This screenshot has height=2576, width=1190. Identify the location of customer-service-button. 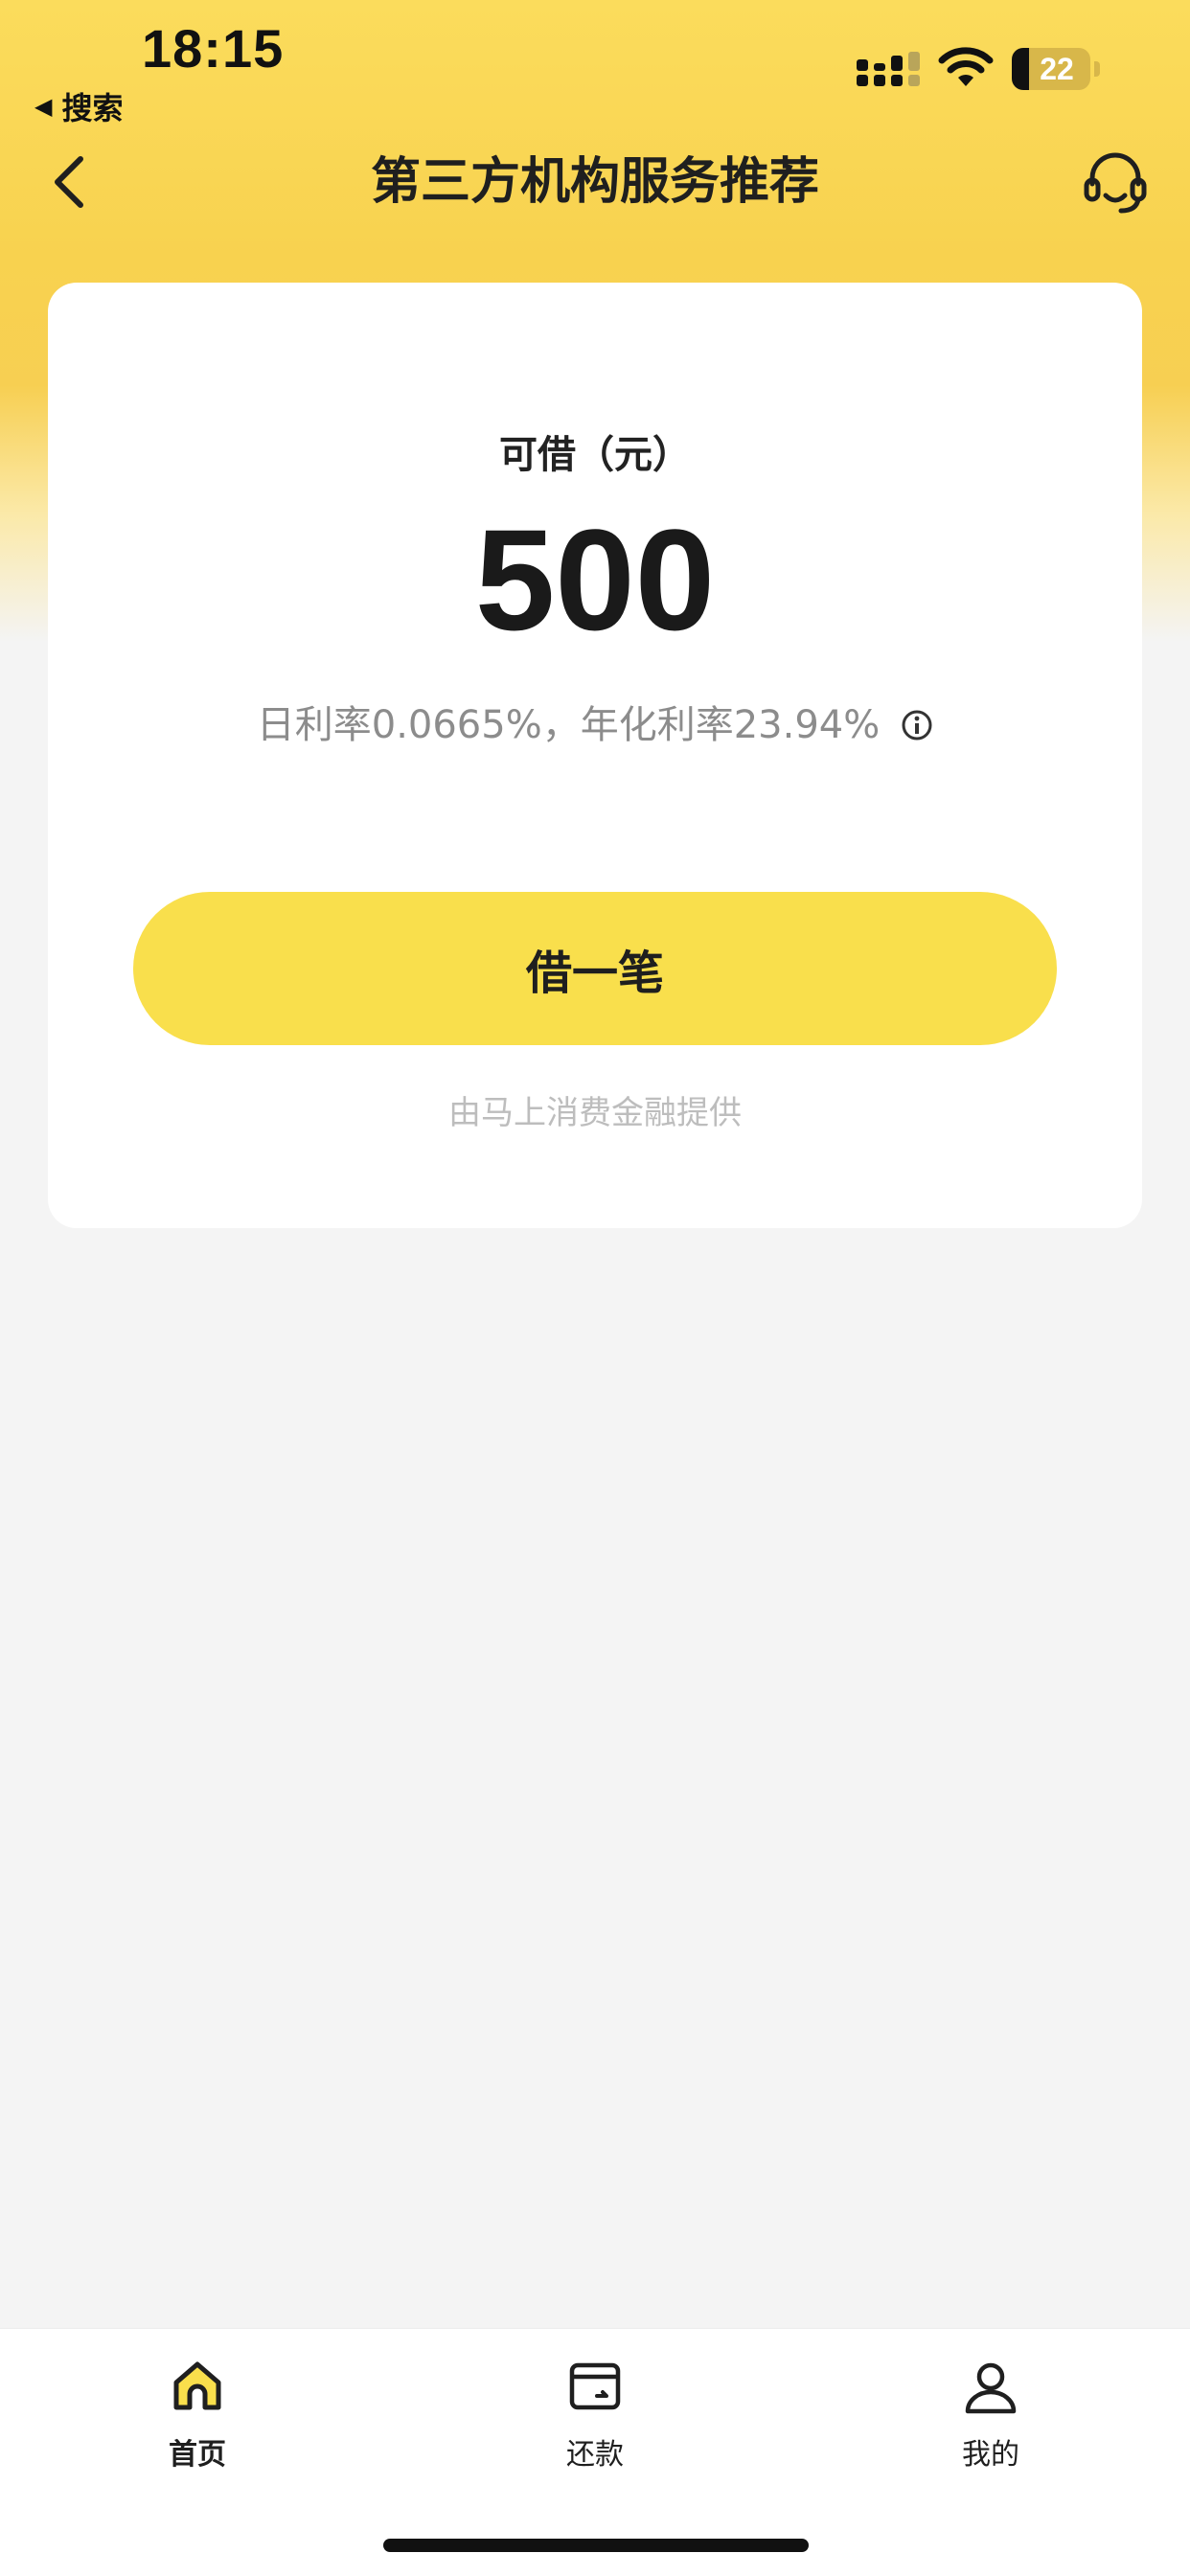
(1115, 182).